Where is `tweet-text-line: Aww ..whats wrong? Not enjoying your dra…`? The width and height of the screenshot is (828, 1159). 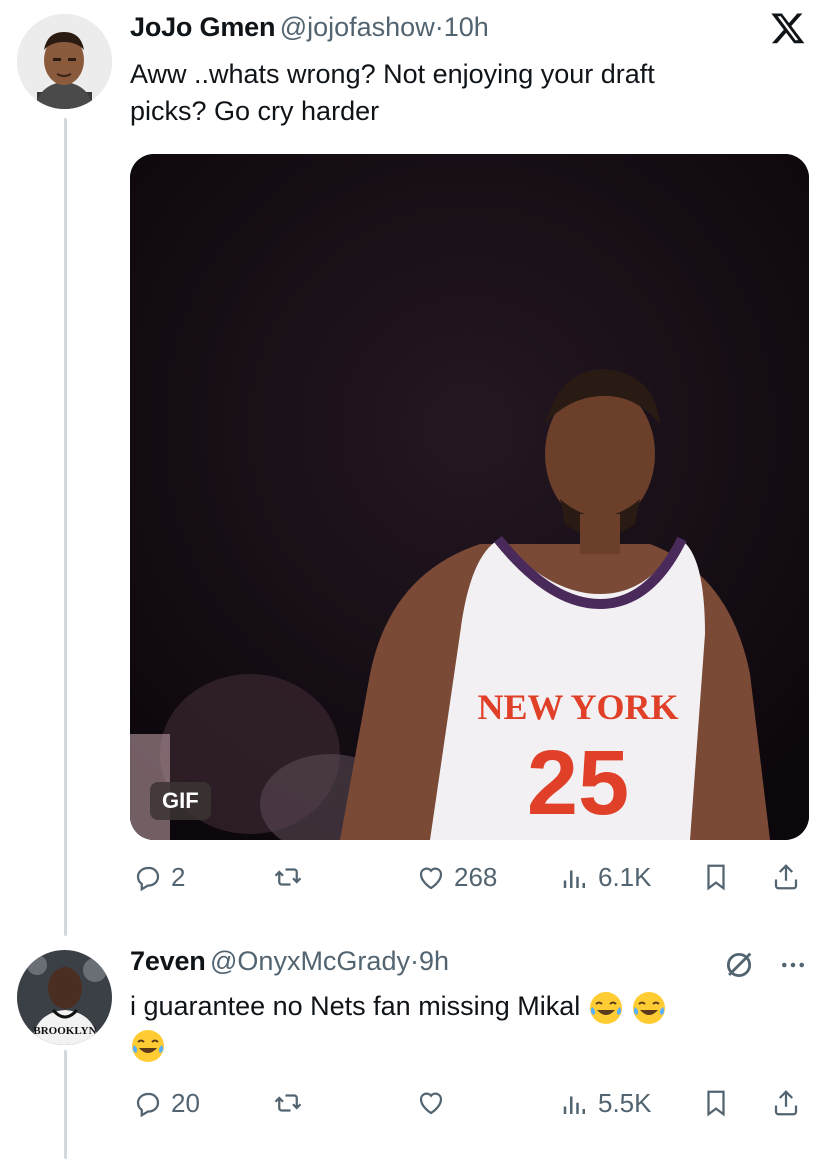 tweet-text-line: Aww ..whats wrong? Not enjoying your dra… is located at coordinates (392, 74).